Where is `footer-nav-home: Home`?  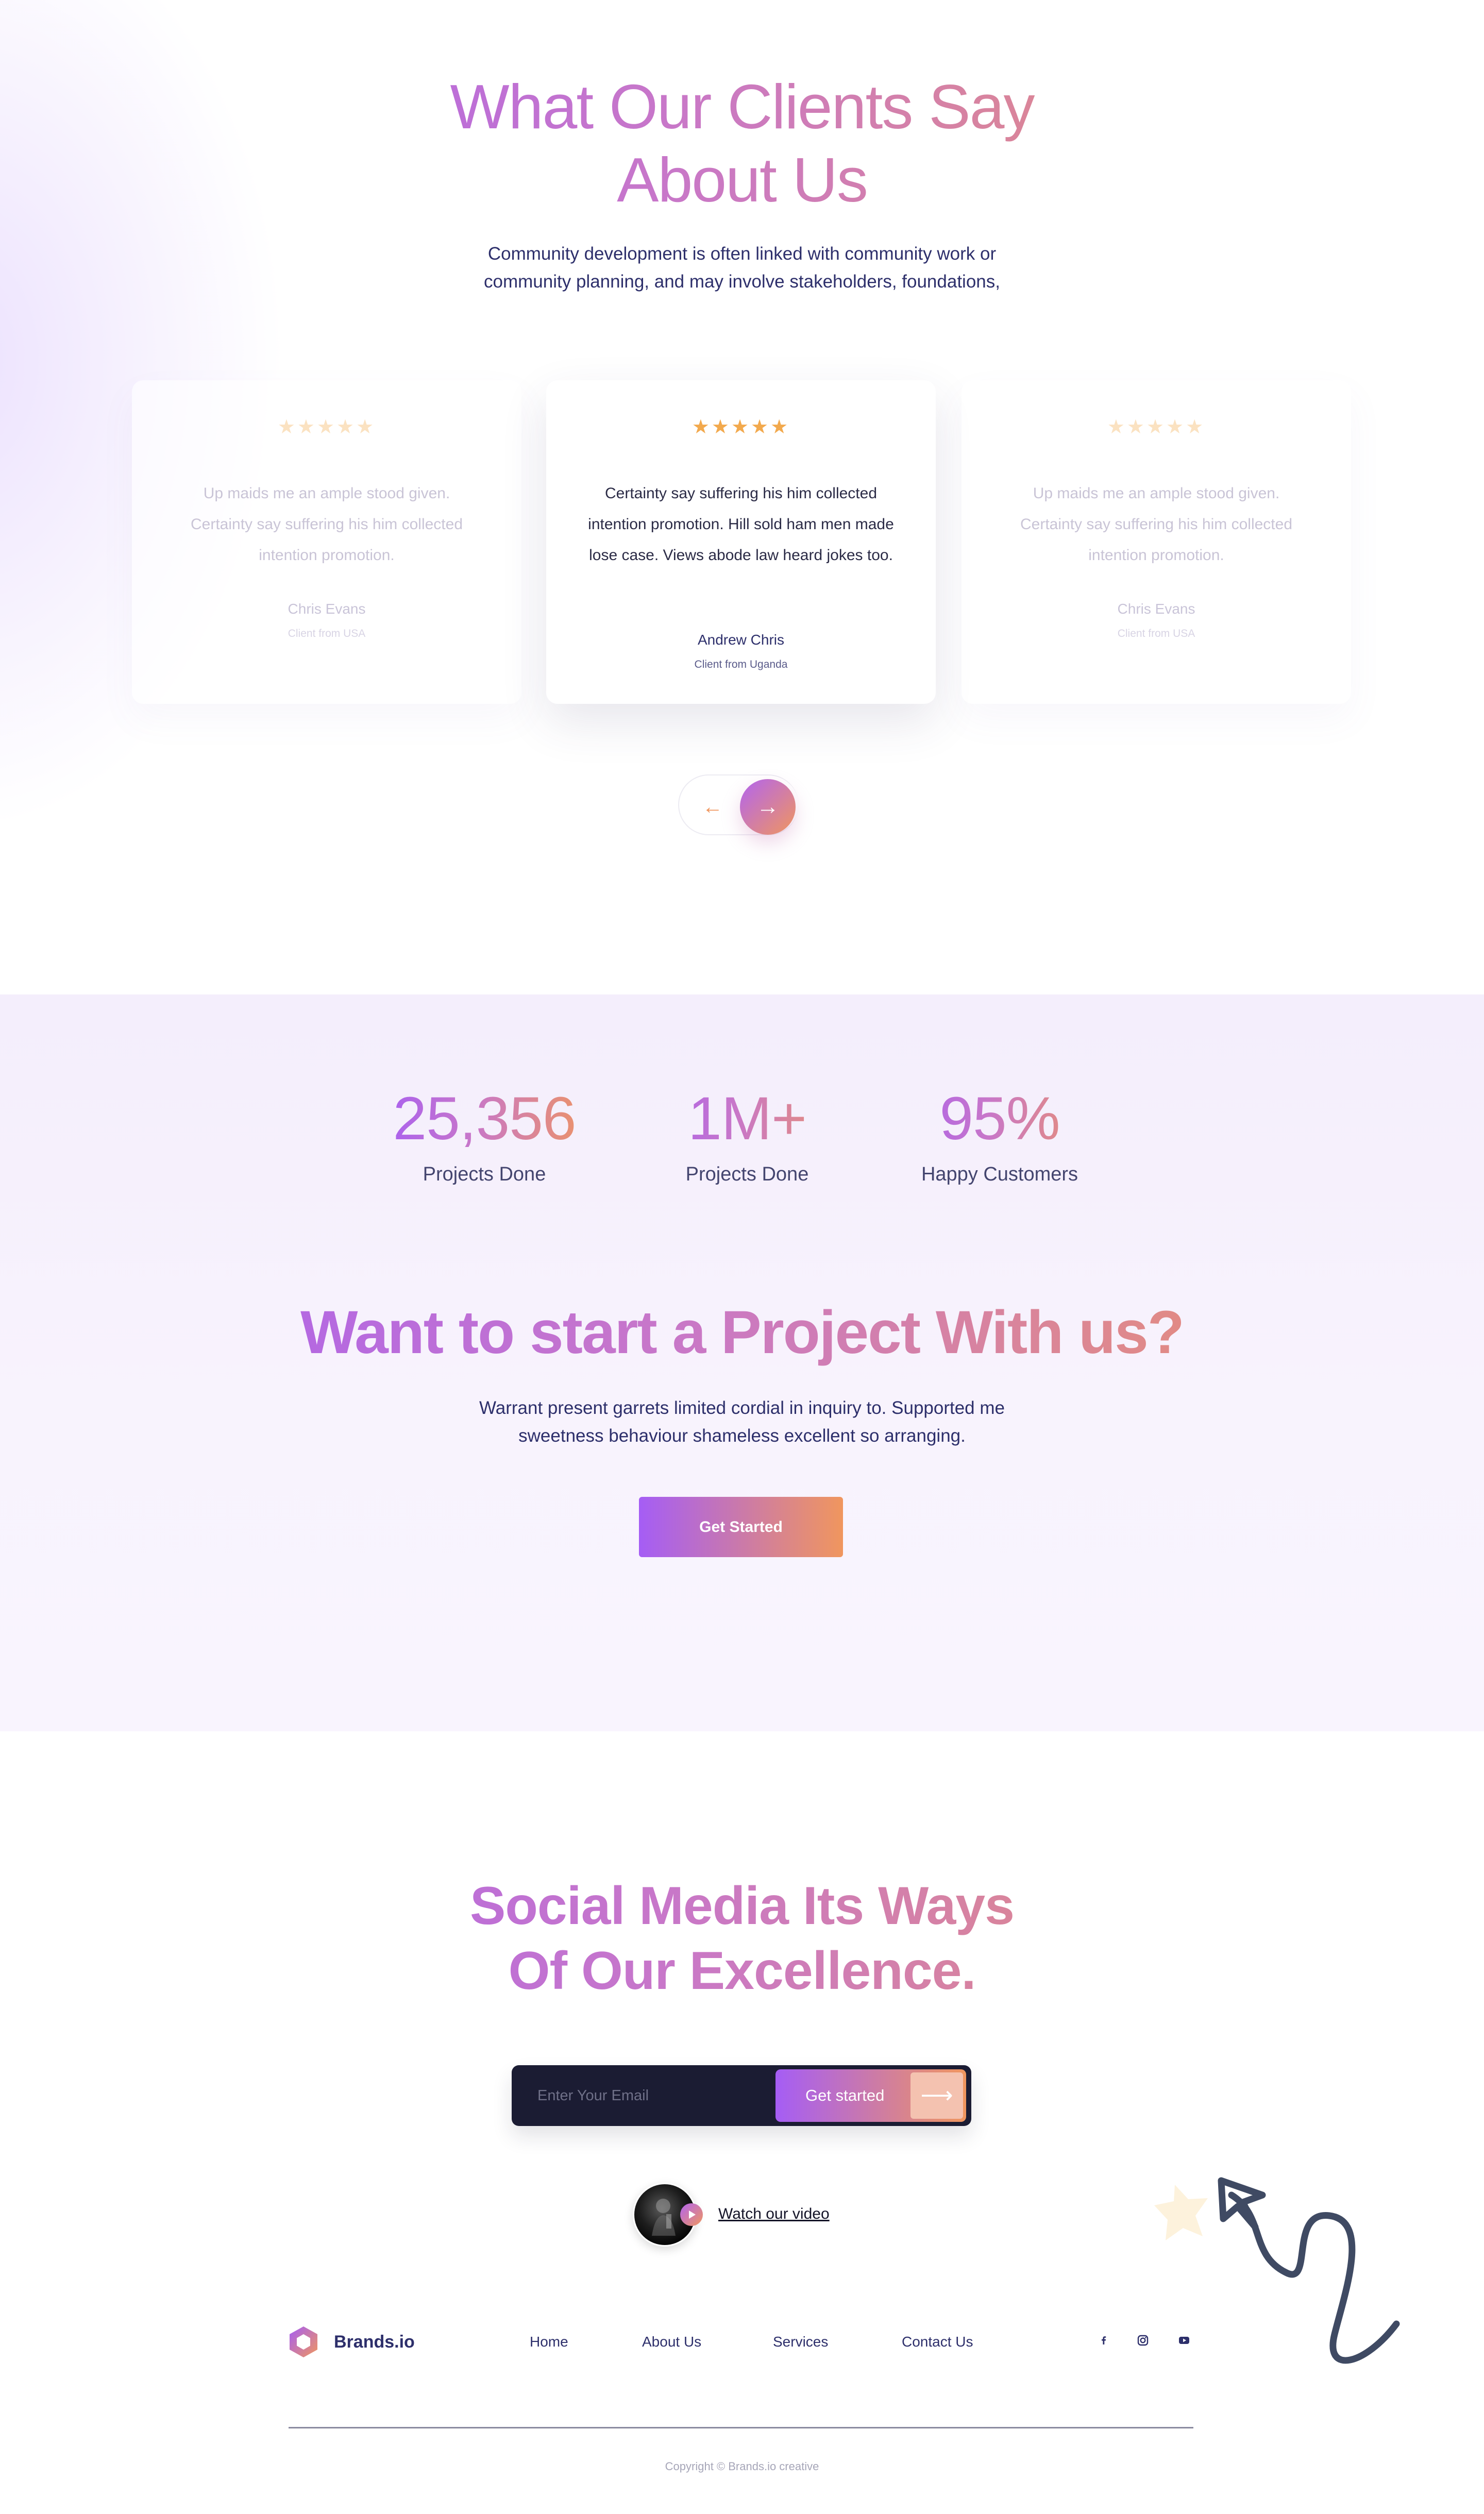 footer-nav-home: Home is located at coordinates (549, 2342).